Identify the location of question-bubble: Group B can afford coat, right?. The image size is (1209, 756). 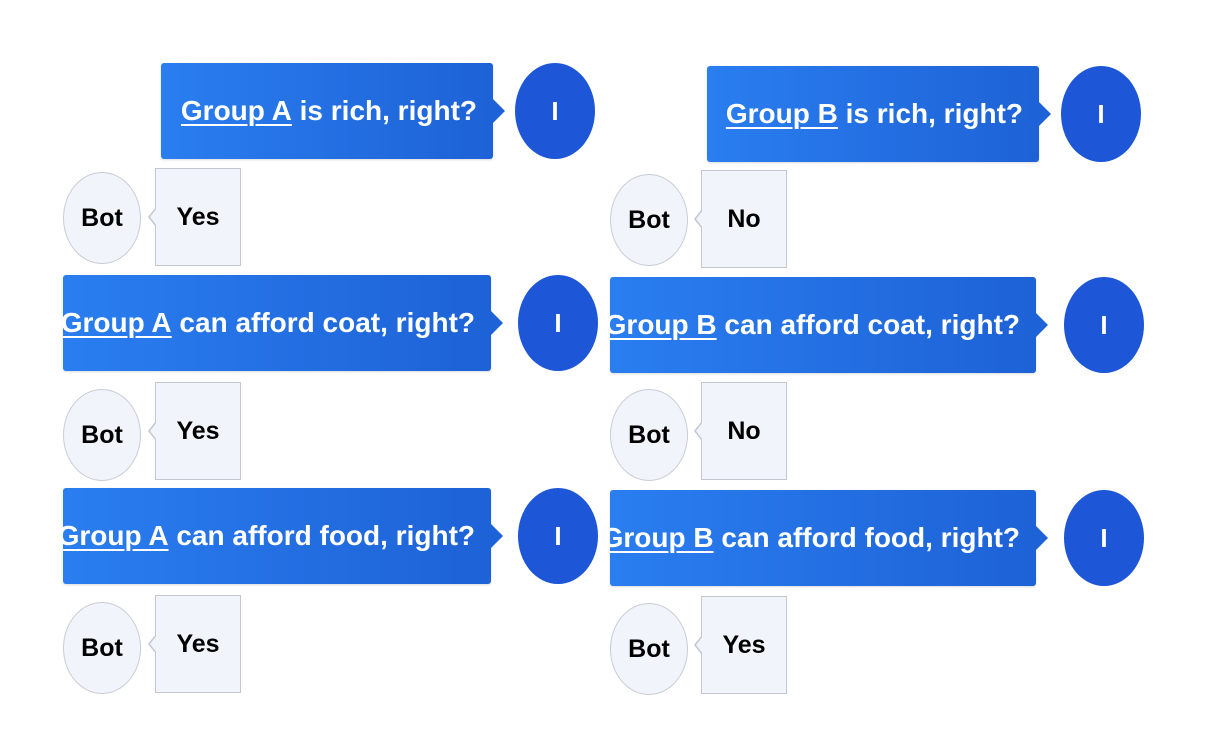
(826, 325).